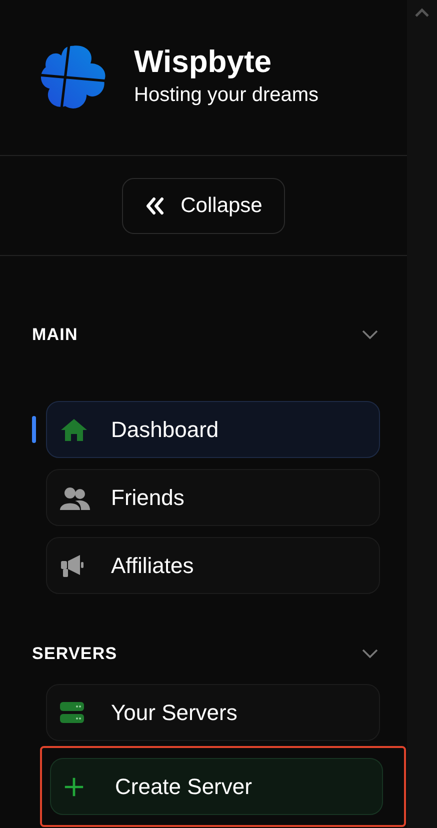 Image resolution: width=437 pixels, height=828 pixels. I want to click on megaphone-icon, so click(72, 566).